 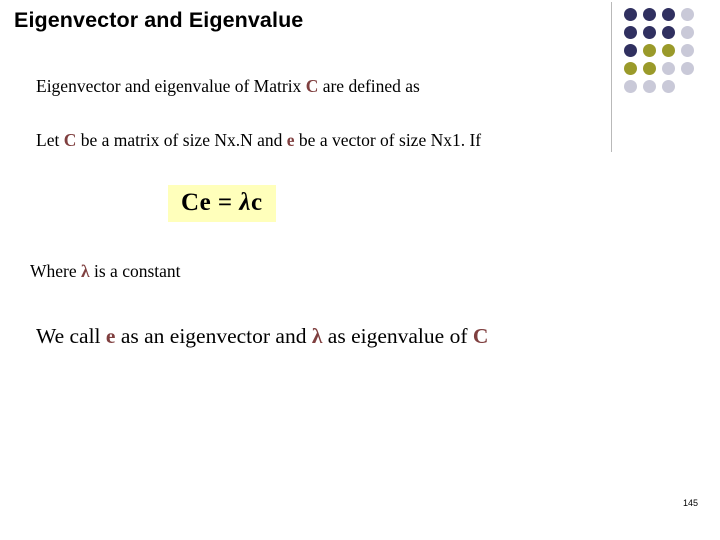 What do you see at coordinates (230, 271) in the screenshot?
I see `lambda-note-line: Where λ is a constant` at bounding box center [230, 271].